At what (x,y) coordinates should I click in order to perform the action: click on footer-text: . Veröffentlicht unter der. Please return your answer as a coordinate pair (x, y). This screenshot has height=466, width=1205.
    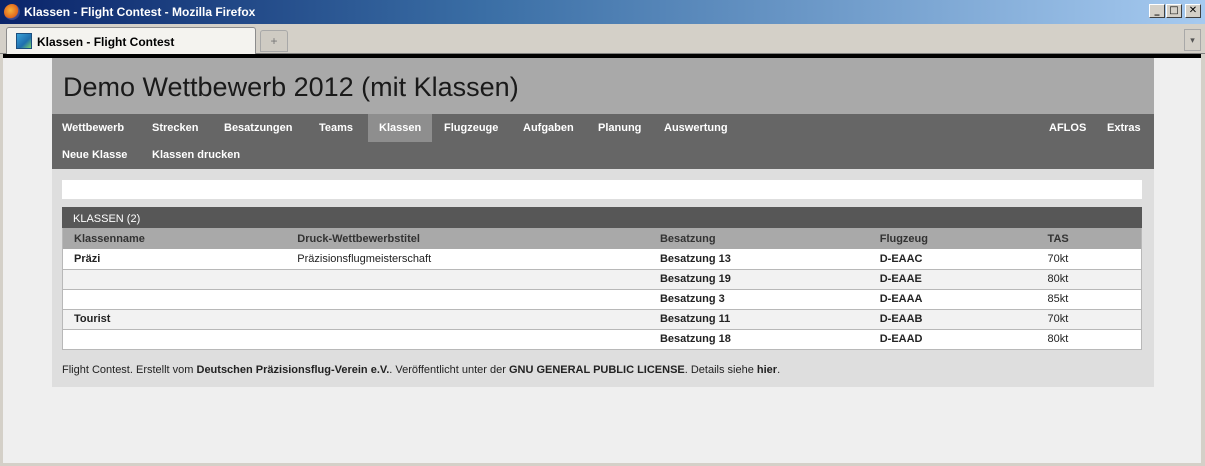
    Looking at the image, I should click on (449, 370).